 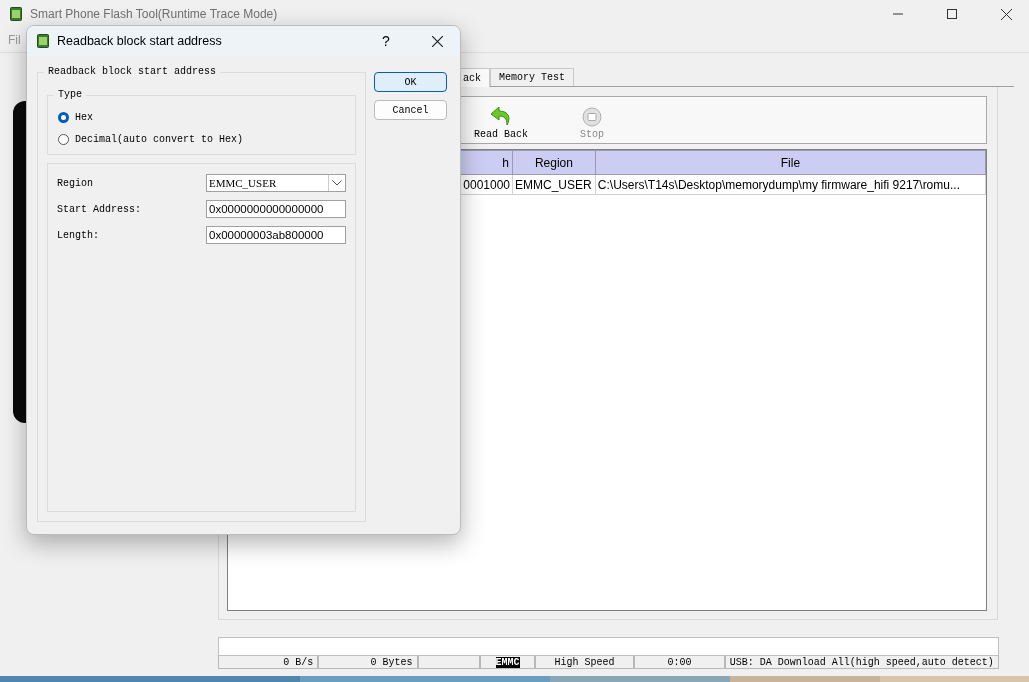 What do you see at coordinates (99, 209) in the screenshot?
I see `field-label: Start Address:` at bounding box center [99, 209].